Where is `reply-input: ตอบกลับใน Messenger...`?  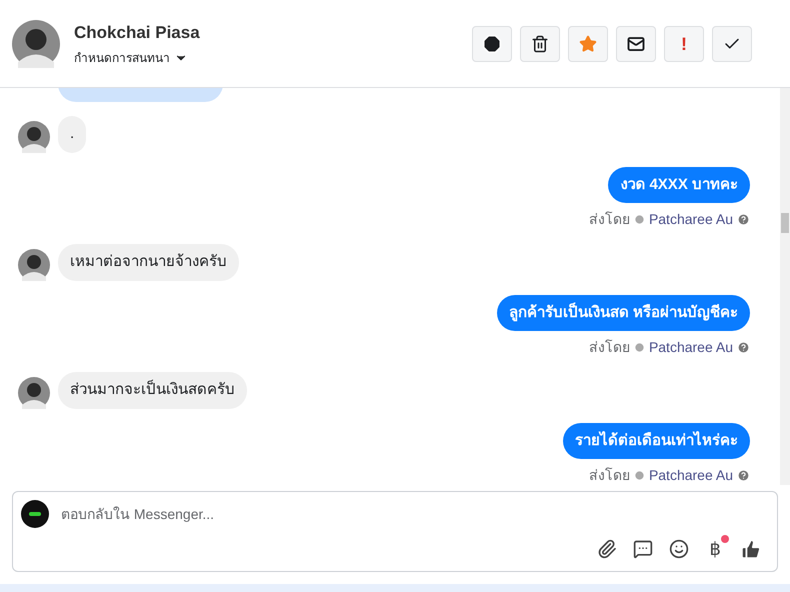
reply-input: ตอบกลับใน Messenger... is located at coordinates (415, 514).